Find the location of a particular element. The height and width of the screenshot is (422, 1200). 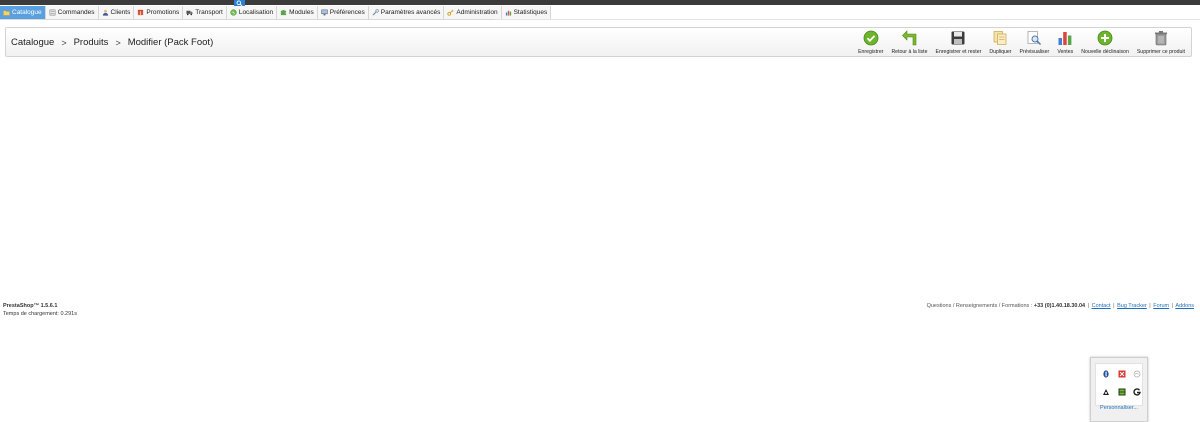

menu-item-clients: Clients is located at coordinates (116, 12).